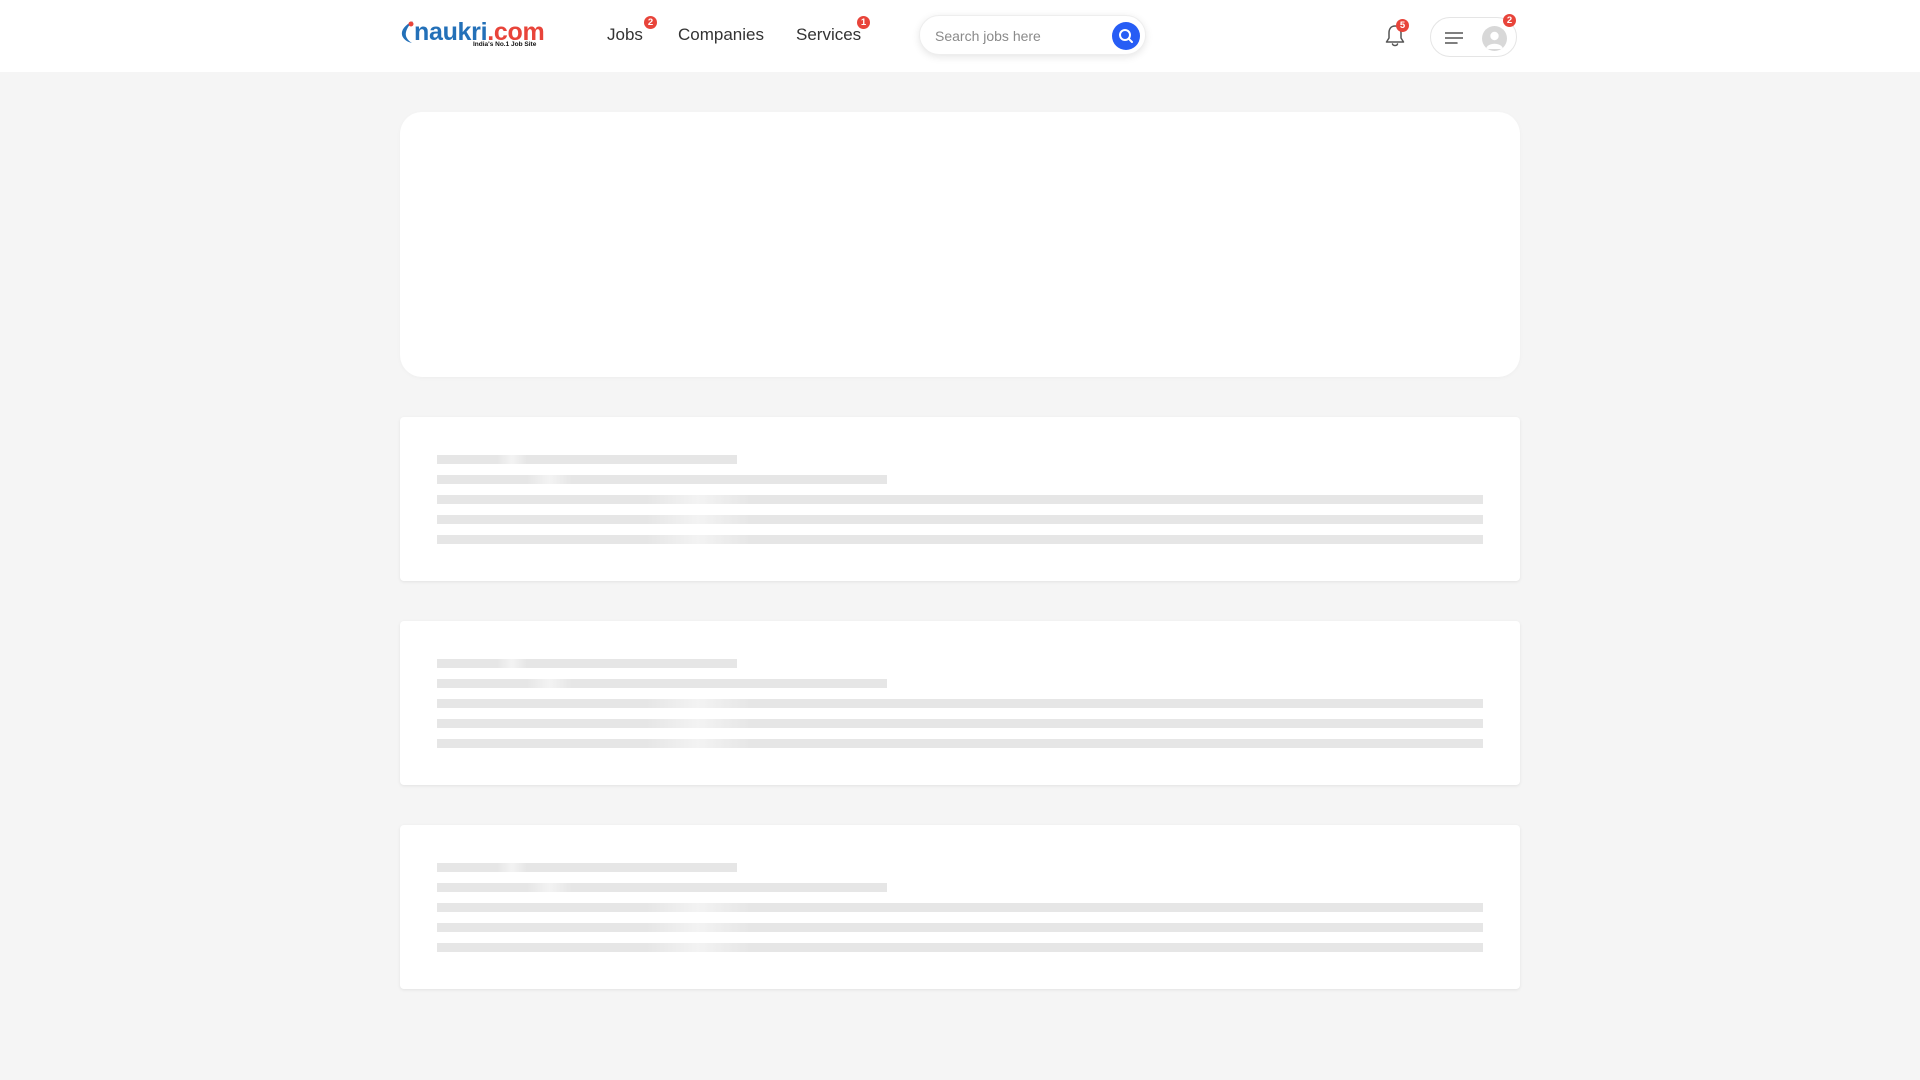 This screenshot has width=1920, height=1080. Describe the element at coordinates (1402, 25) in the screenshot. I see `notifications-badge: 5` at that location.